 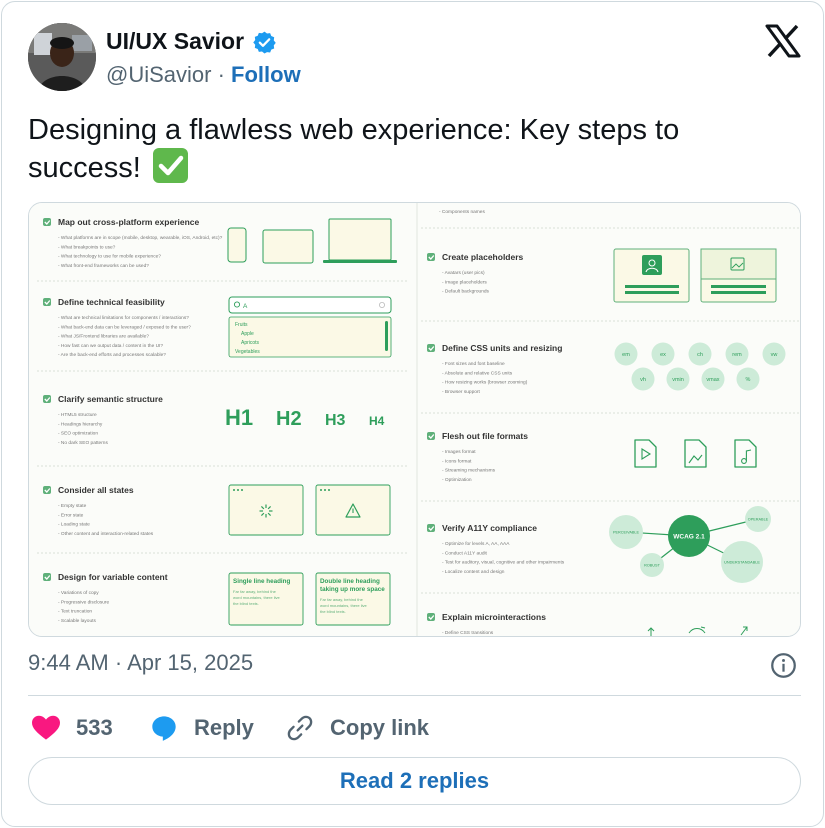 I want to click on right-section-item-1-3: - Browser support, so click(x=461, y=392).